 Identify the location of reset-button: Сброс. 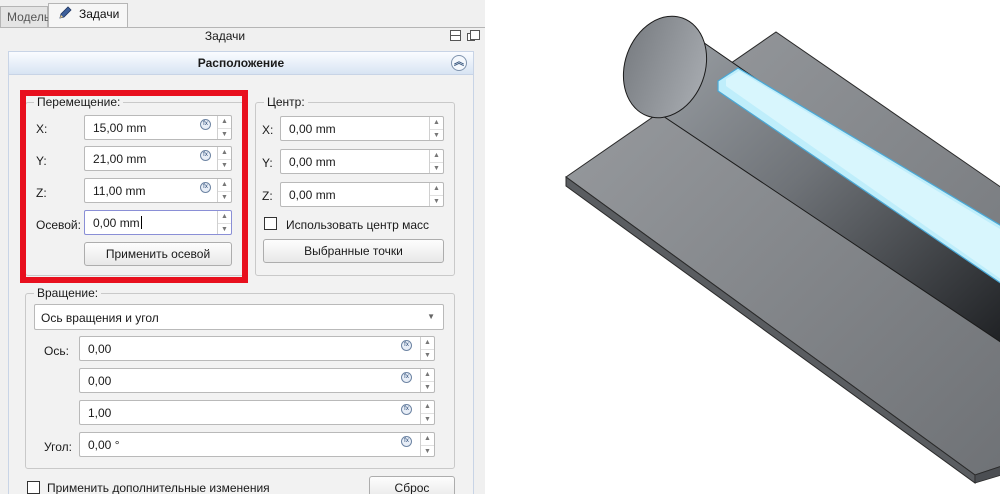
(412, 485).